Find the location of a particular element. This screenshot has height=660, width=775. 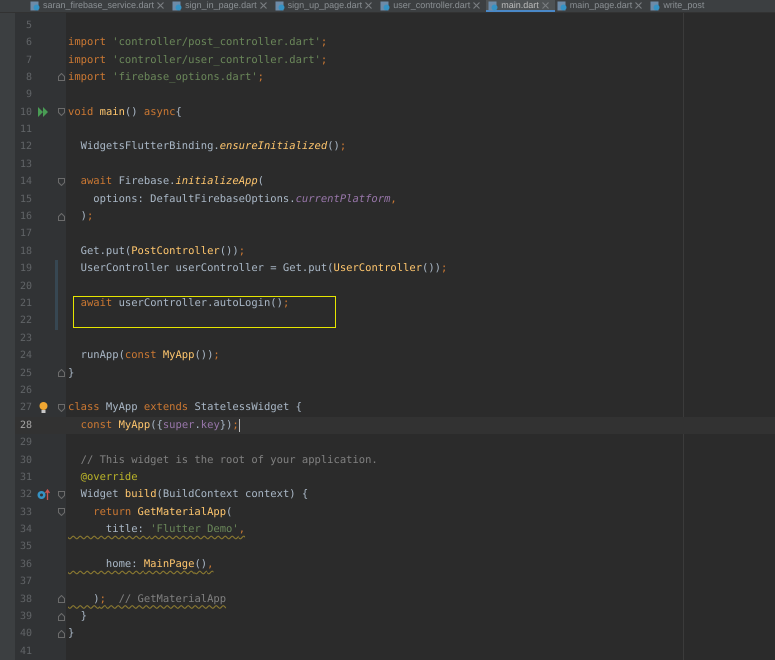

line-number: 28 is located at coordinates (25, 425).